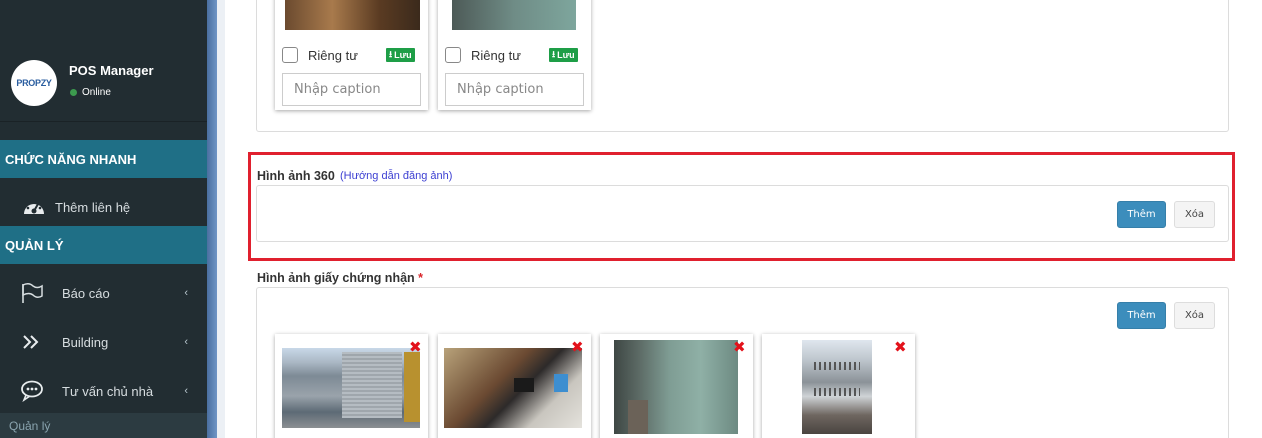 The height and width of the screenshot is (438, 1262). Describe the element at coordinates (108, 391) in the screenshot. I see `sidebar-item-label: Tư vấn chủ nhà` at that location.